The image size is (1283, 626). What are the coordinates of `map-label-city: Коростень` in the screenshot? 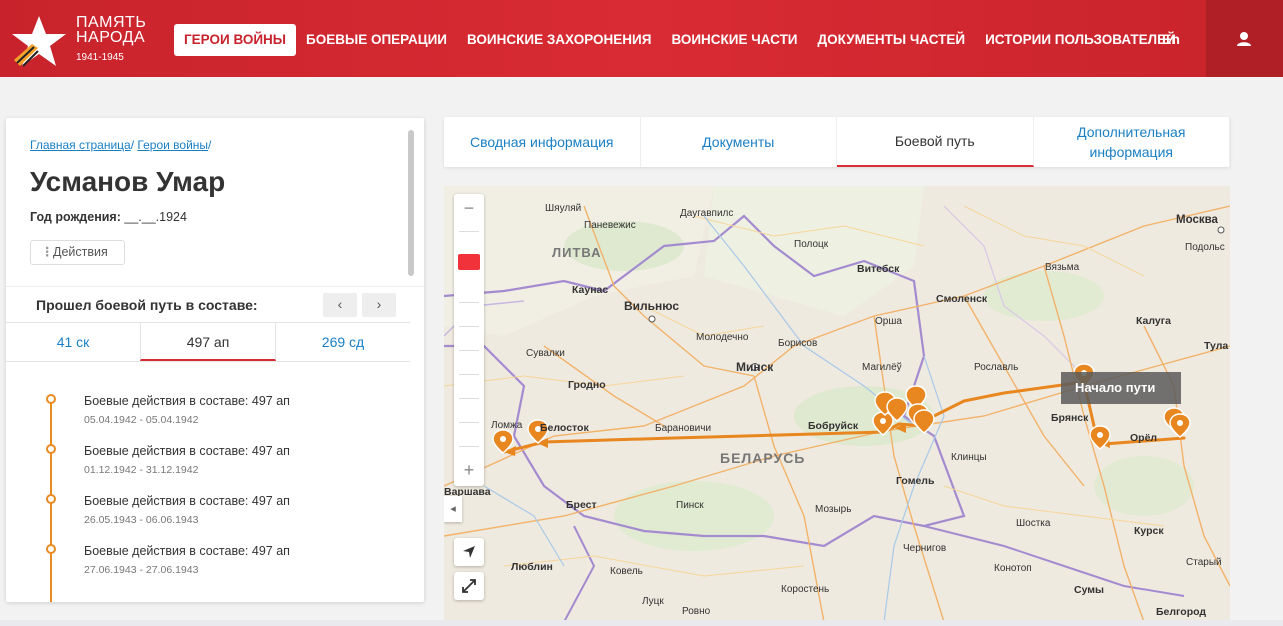 It's located at (805, 589).